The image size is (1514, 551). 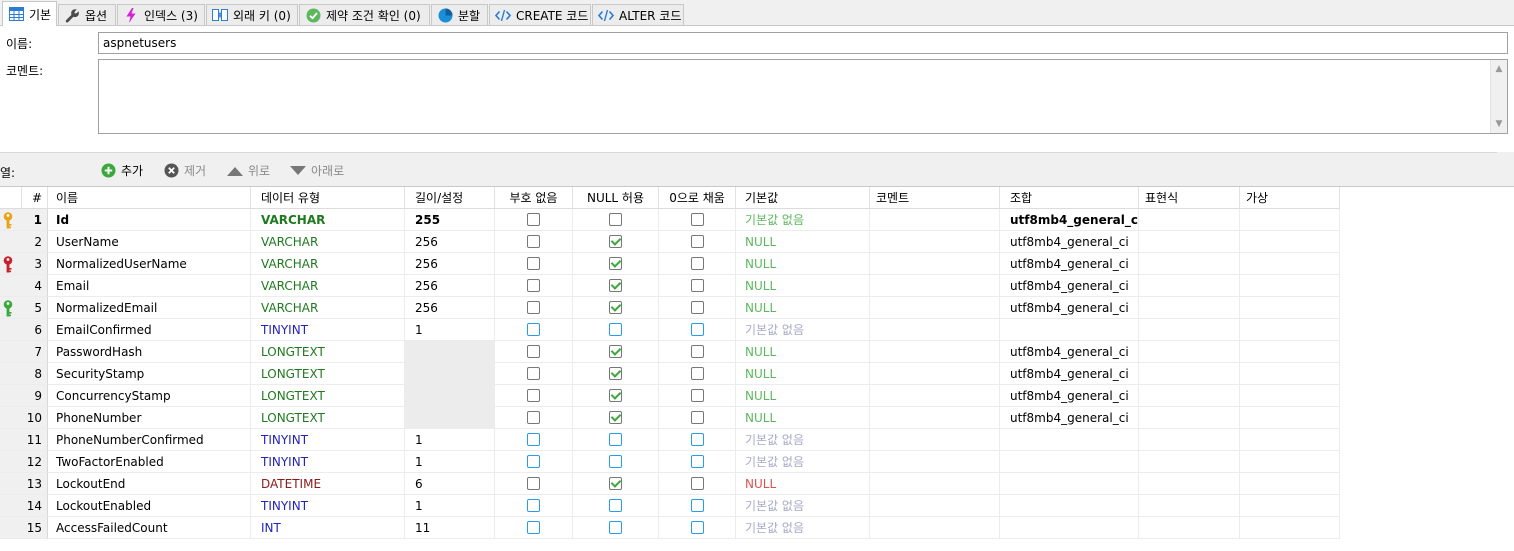 What do you see at coordinates (149, 330) in the screenshot?
I see `column-name-cell: EmailConfirmed` at bounding box center [149, 330].